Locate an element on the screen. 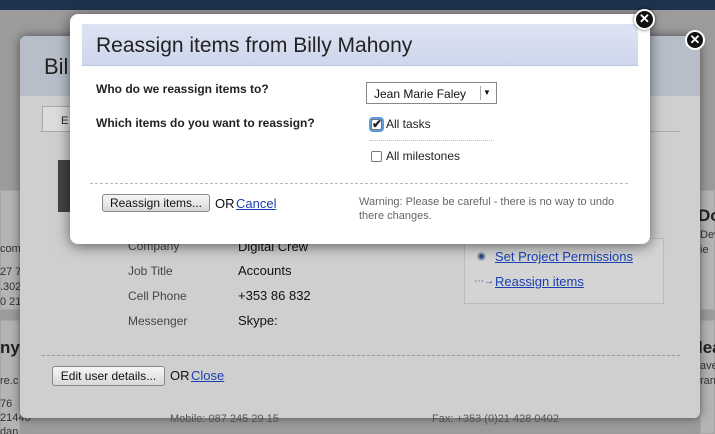 Image resolution: width=715 pixels, height=434 pixels. all-tasks-label: All tasks is located at coordinates (408, 124).